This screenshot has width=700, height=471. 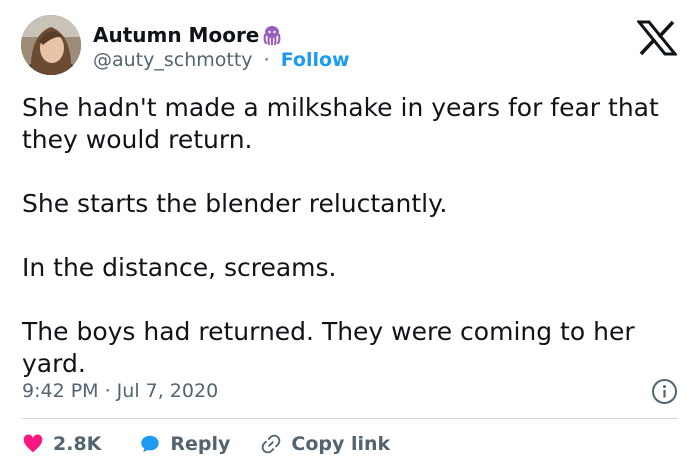 What do you see at coordinates (272, 35) in the screenshot?
I see `octopus-emoji-icon` at bounding box center [272, 35].